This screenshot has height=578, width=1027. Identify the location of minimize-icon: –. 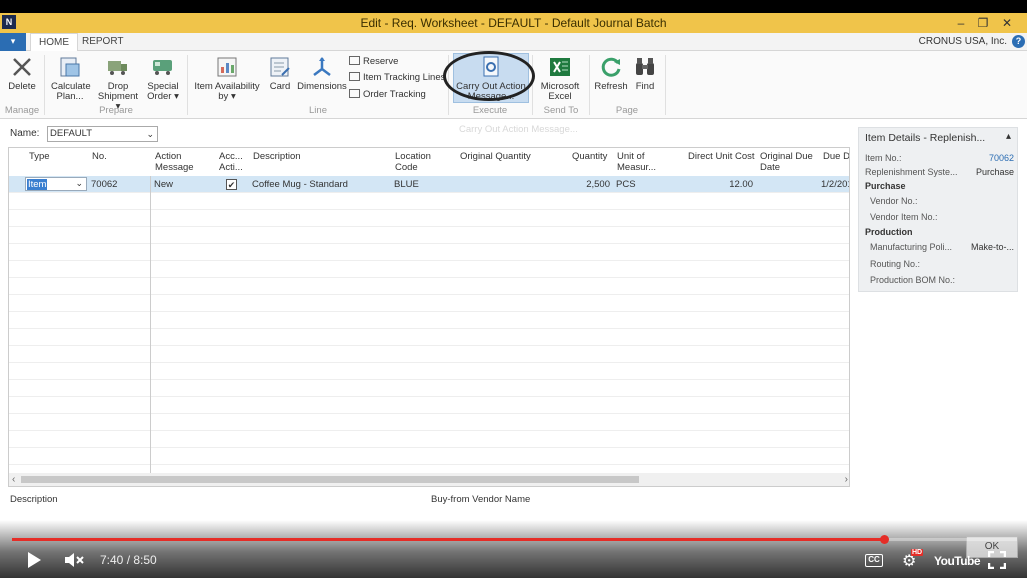
(961, 23).